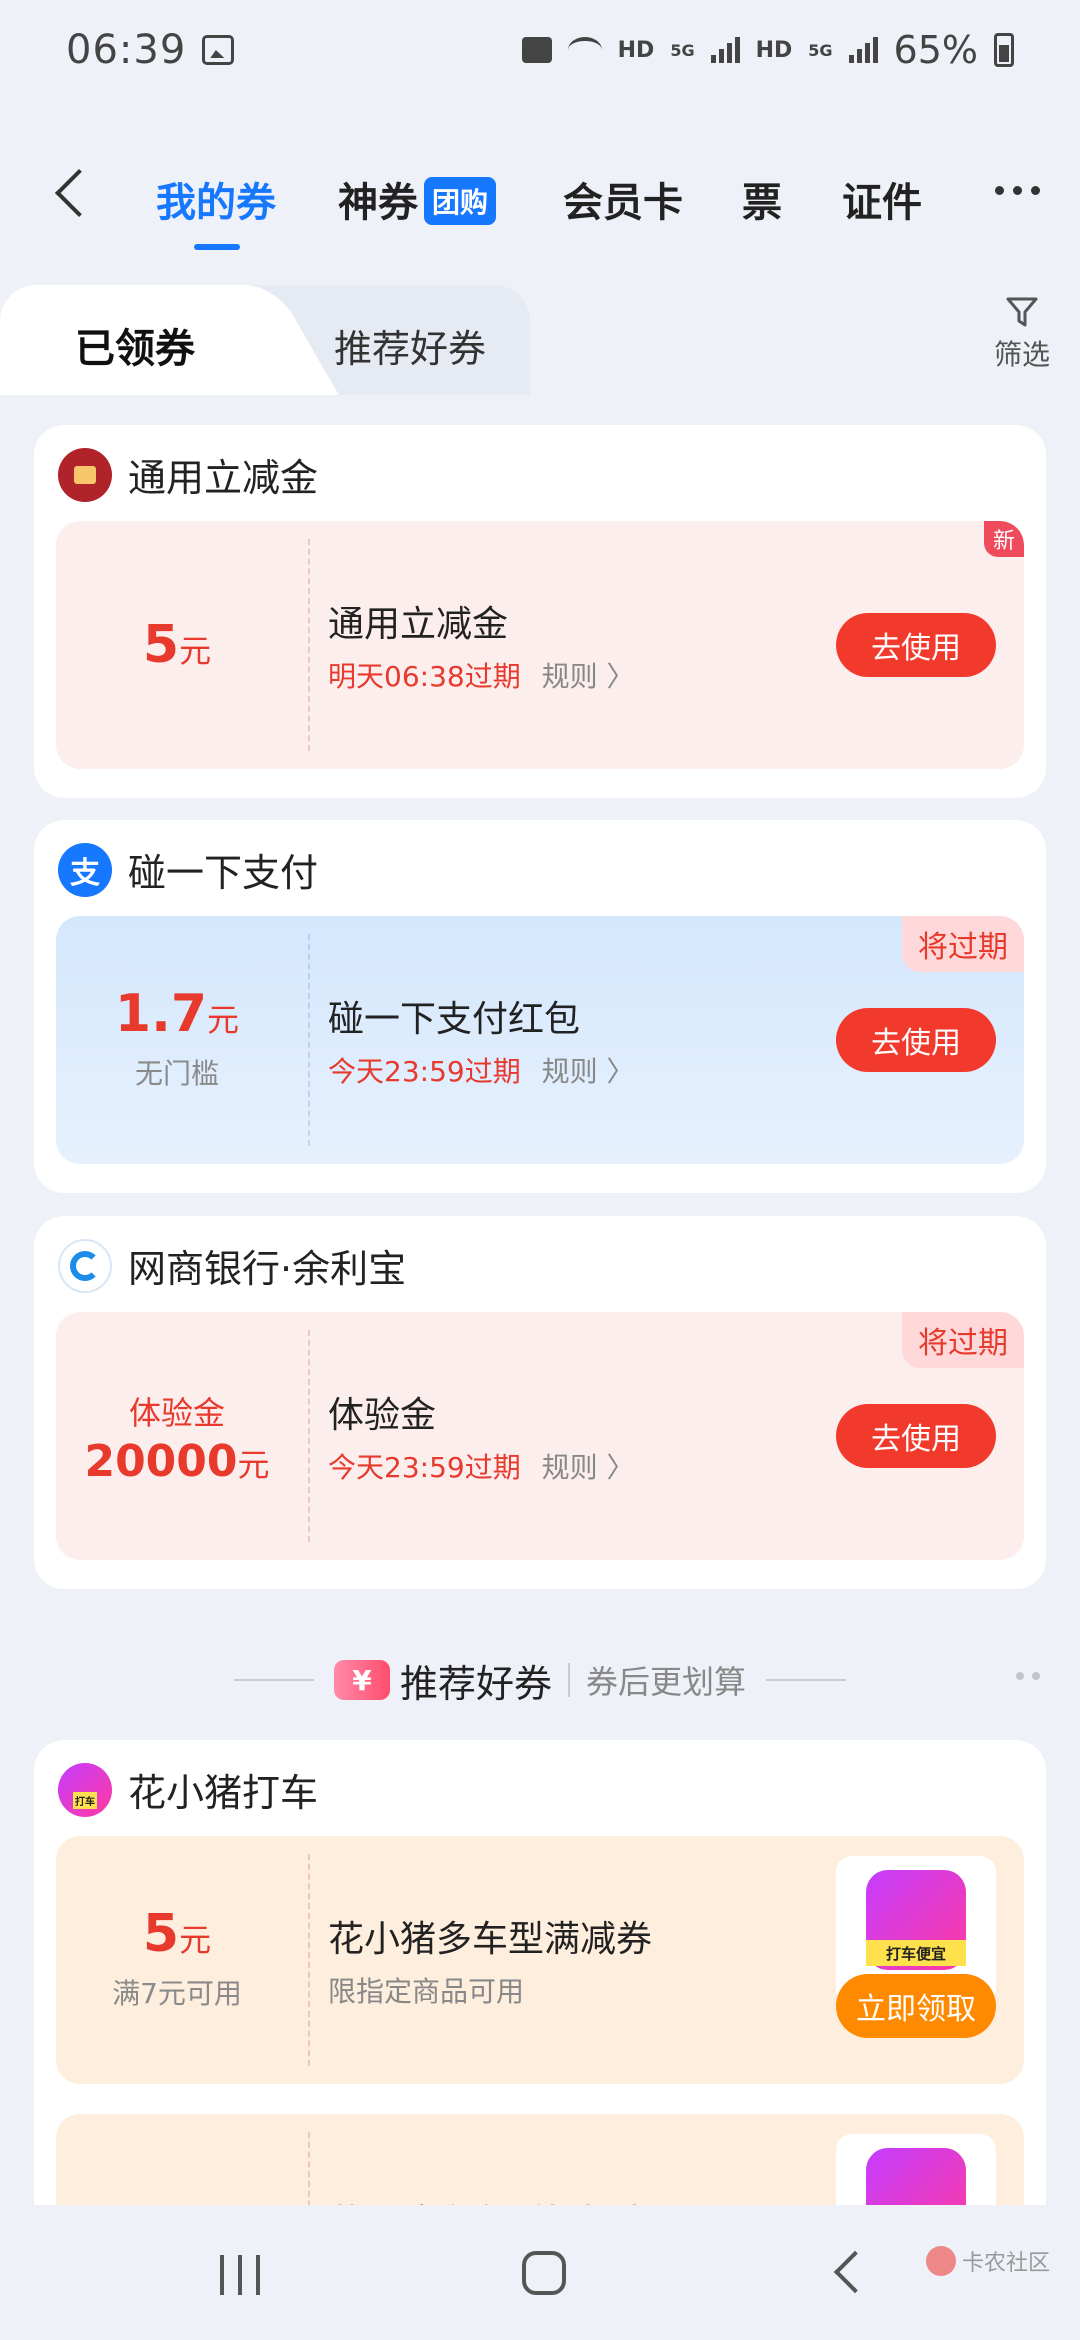  What do you see at coordinates (1022, 334) in the screenshot?
I see `filter-button: 筛选` at bounding box center [1022, 334].